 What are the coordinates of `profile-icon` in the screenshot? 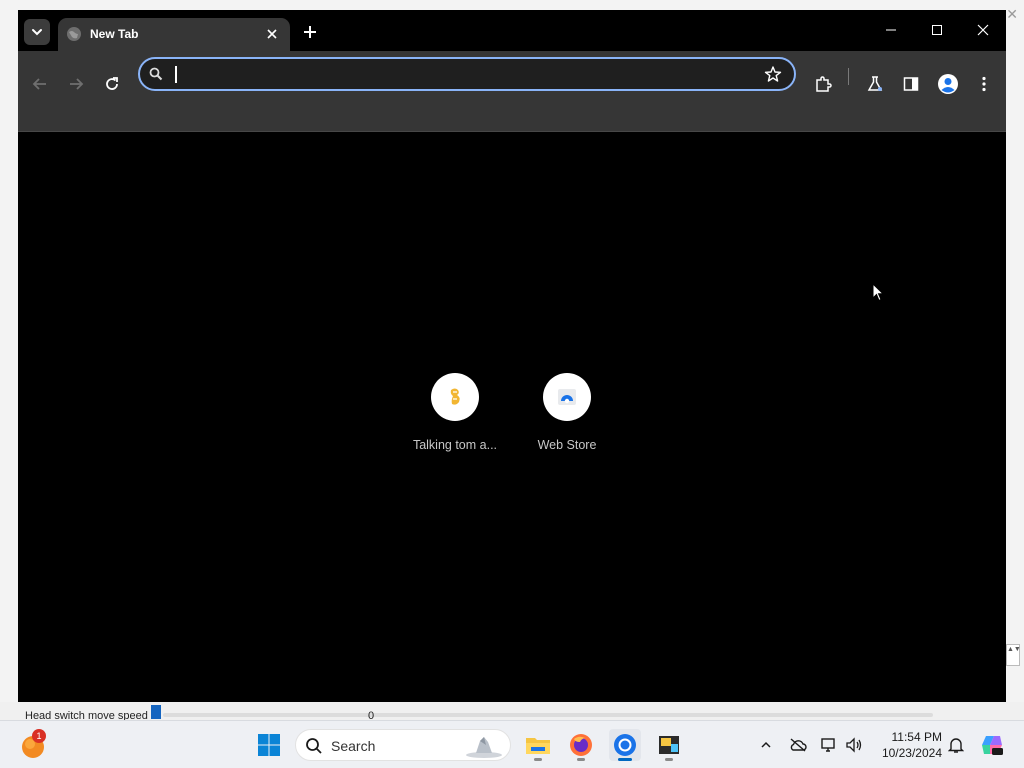 It's located at (948, 84).